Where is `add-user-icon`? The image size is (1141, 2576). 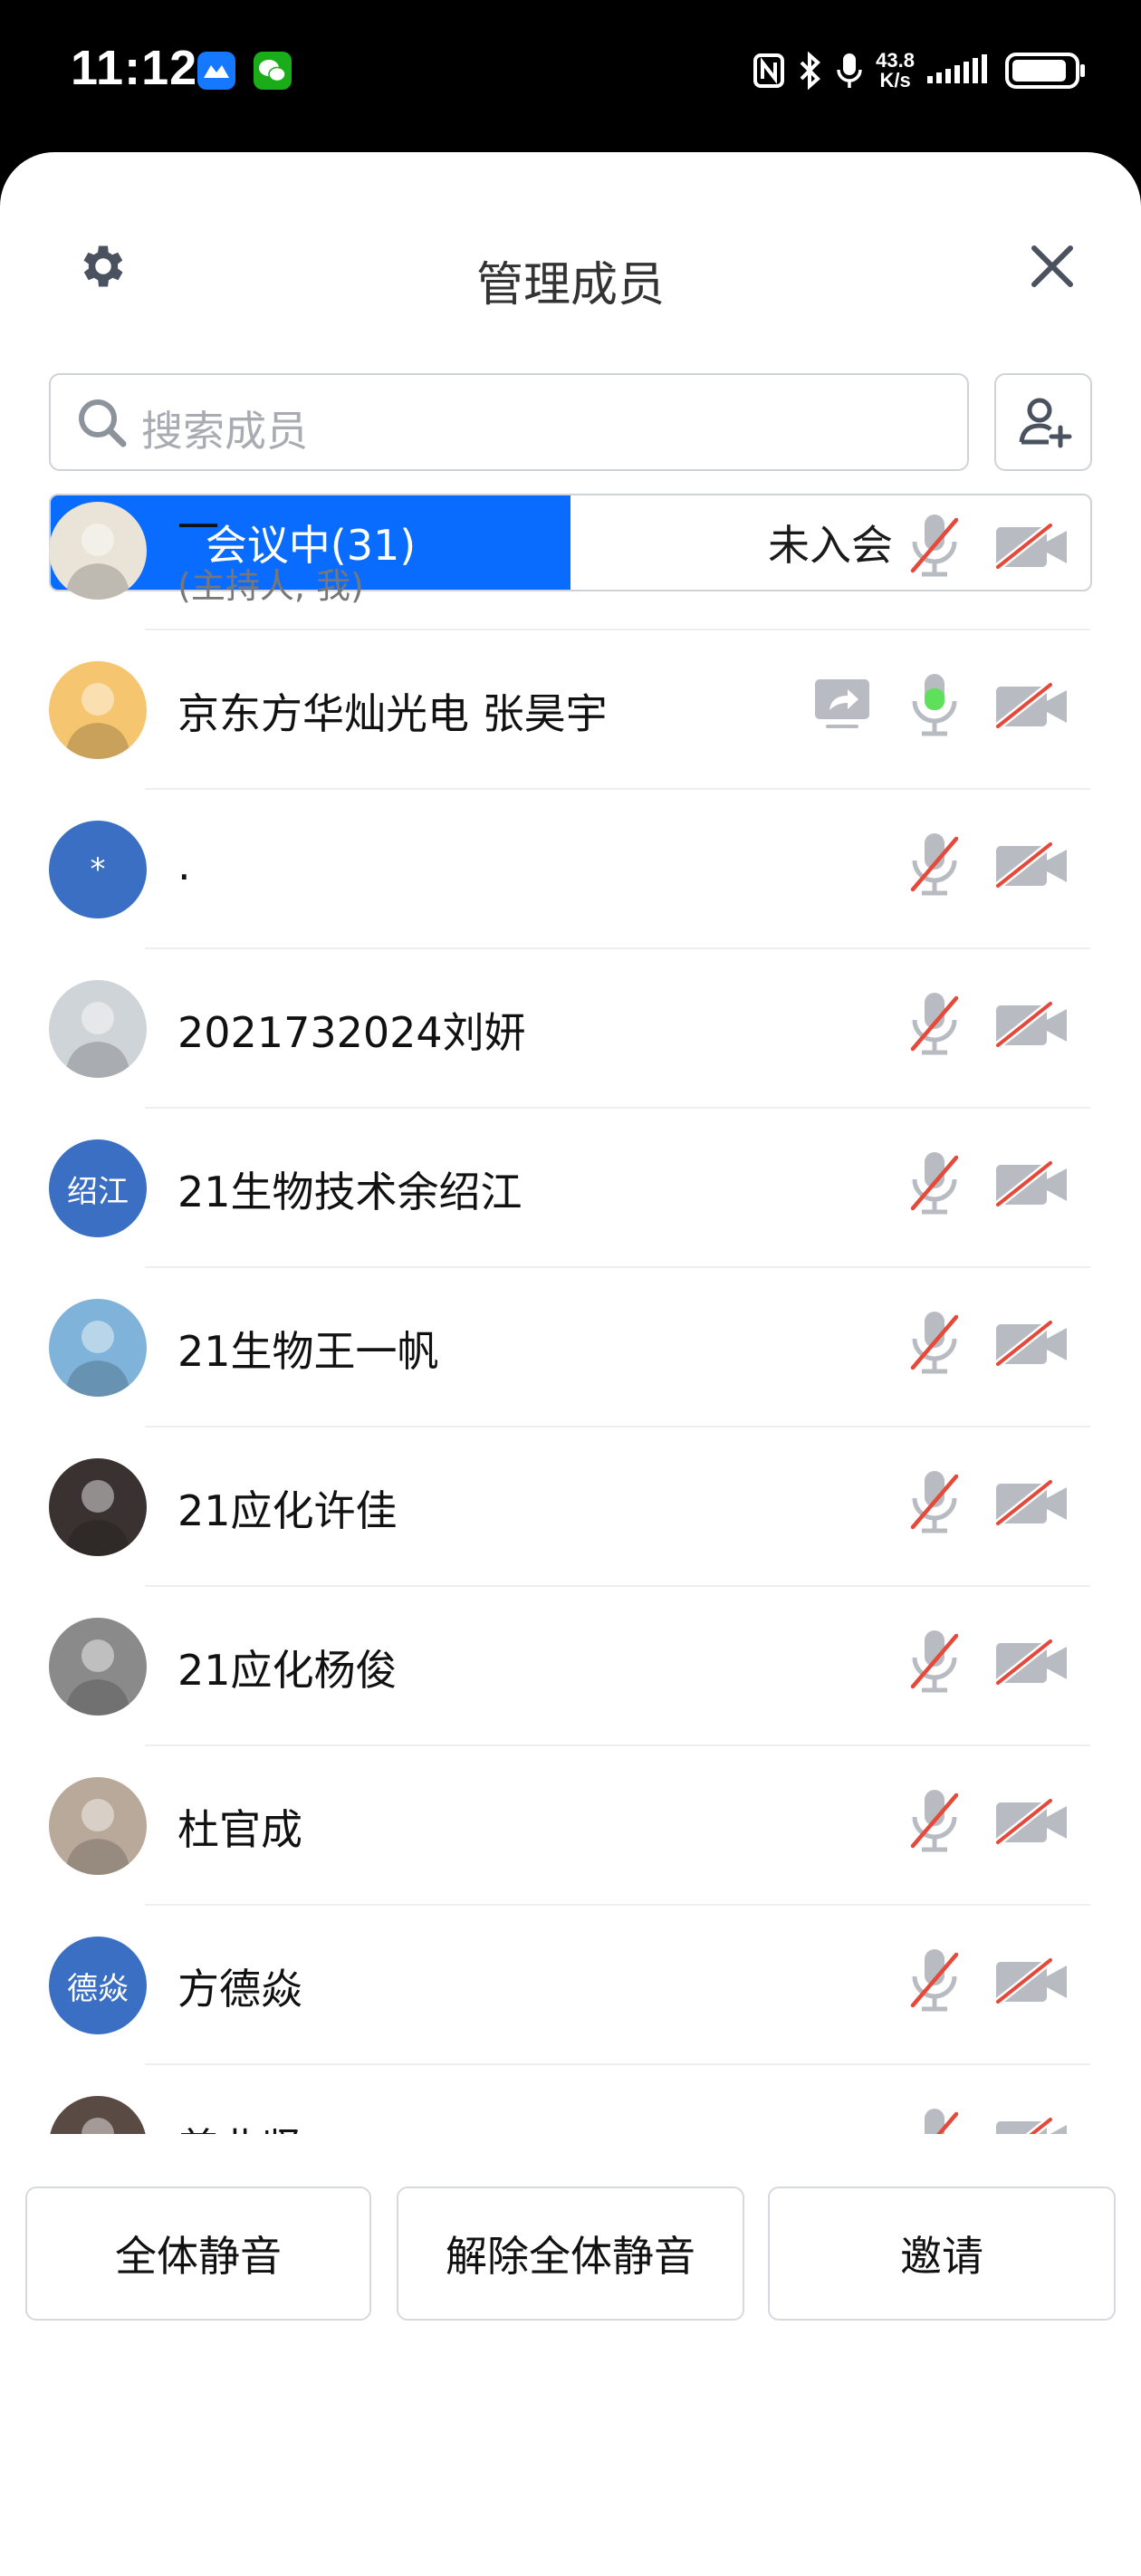 add-user-icon is located at coordinates (1046, 423).